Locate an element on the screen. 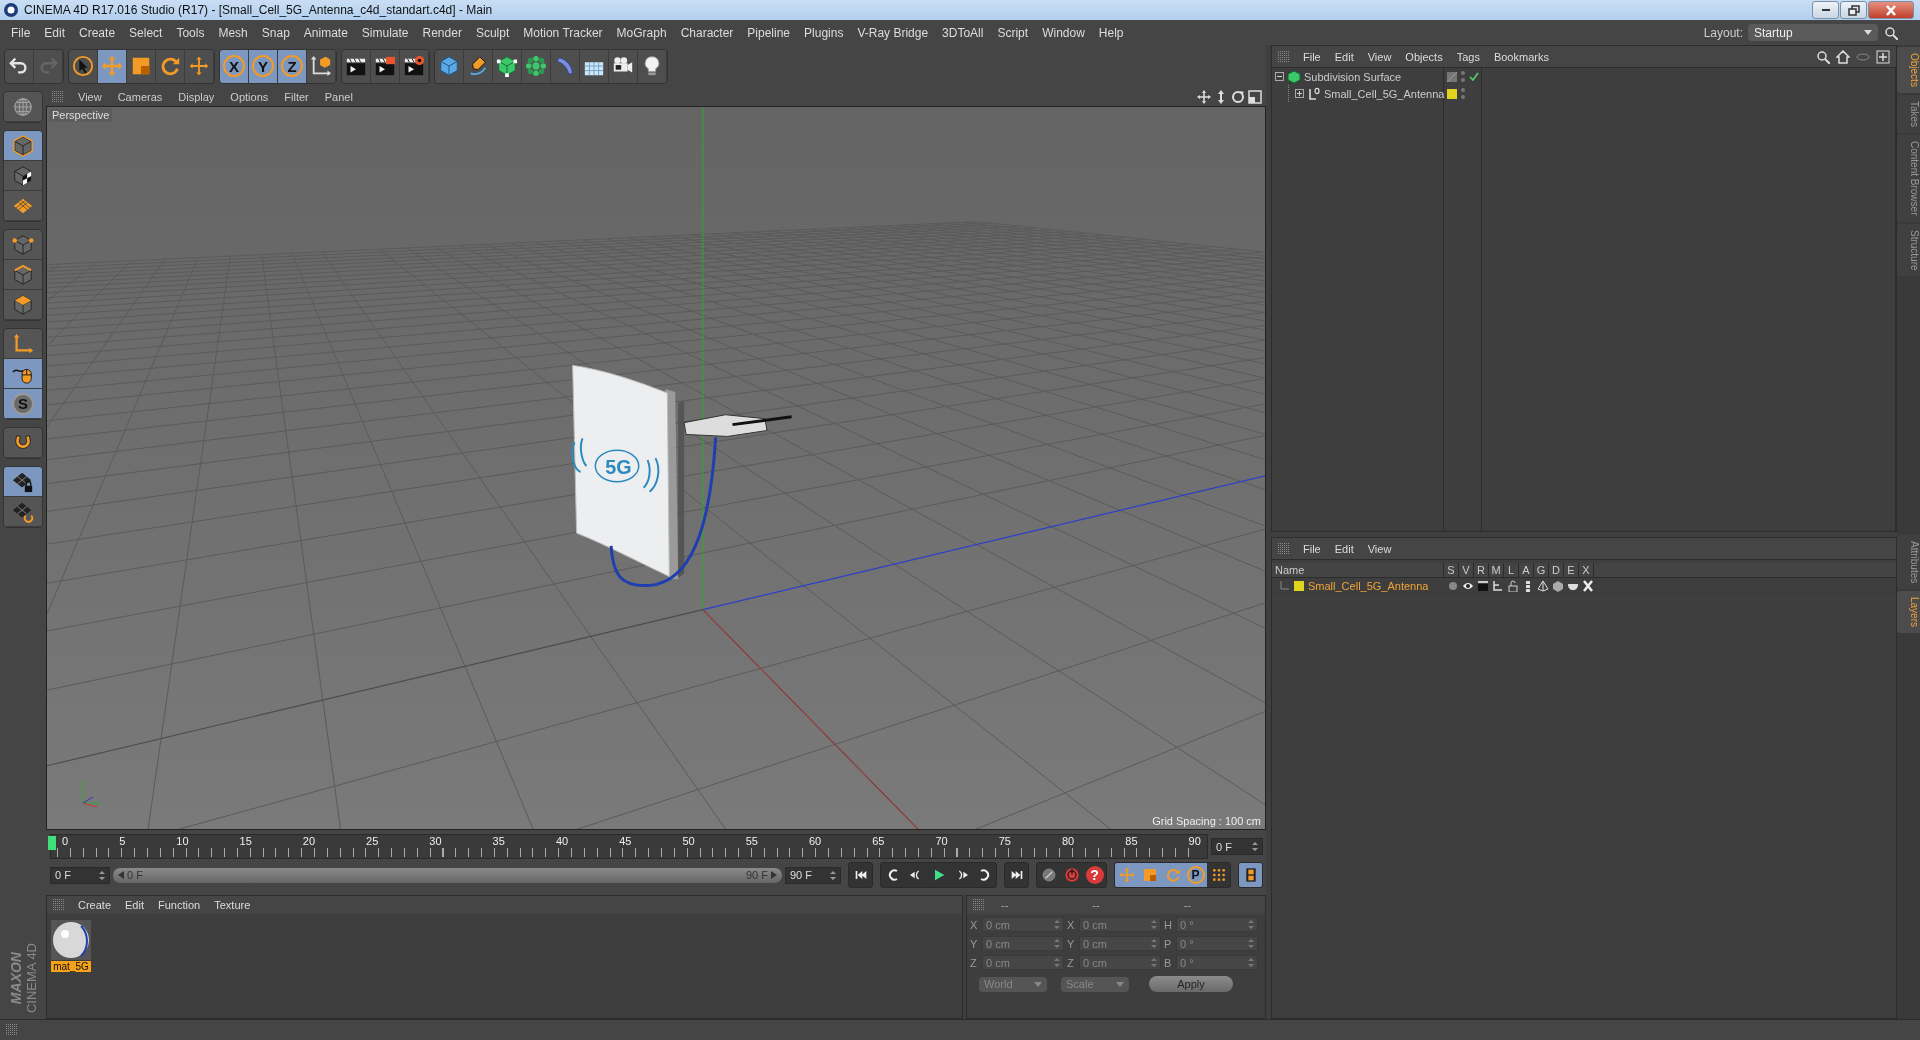 Image resolution: width=1920 pixels, height=1040 pixels. side-tab: Layers is located at coordinates (1908, 612).